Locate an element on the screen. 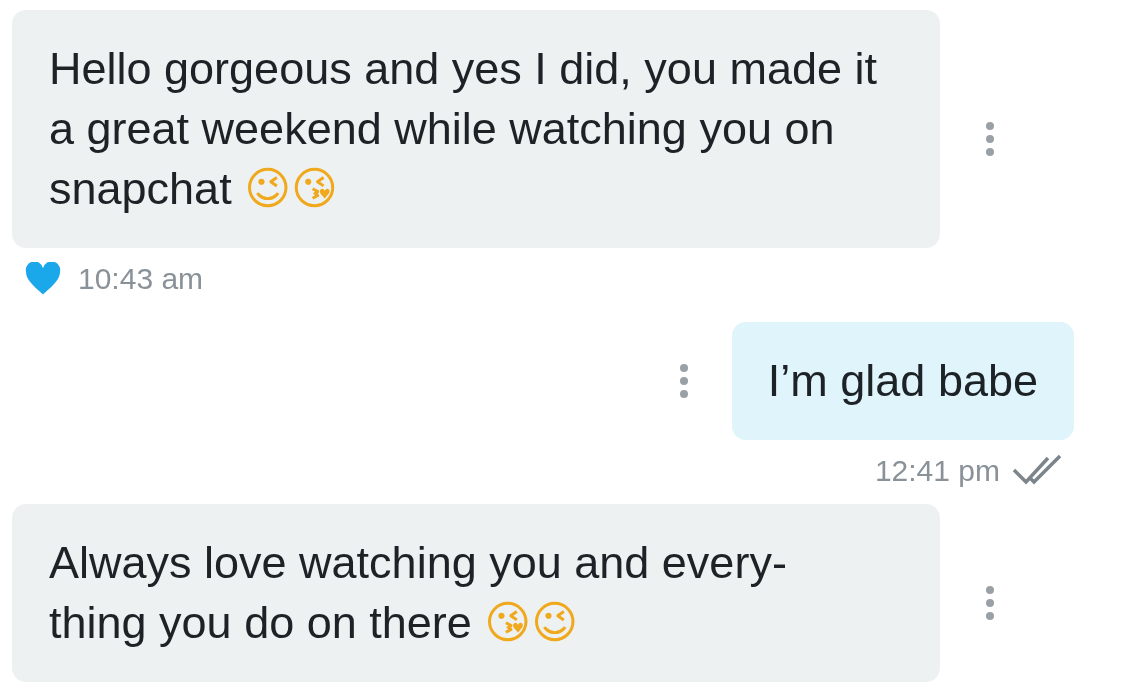 This screenshot has height=694, width=1122. heart-icon is located at coordinates (43, 279).